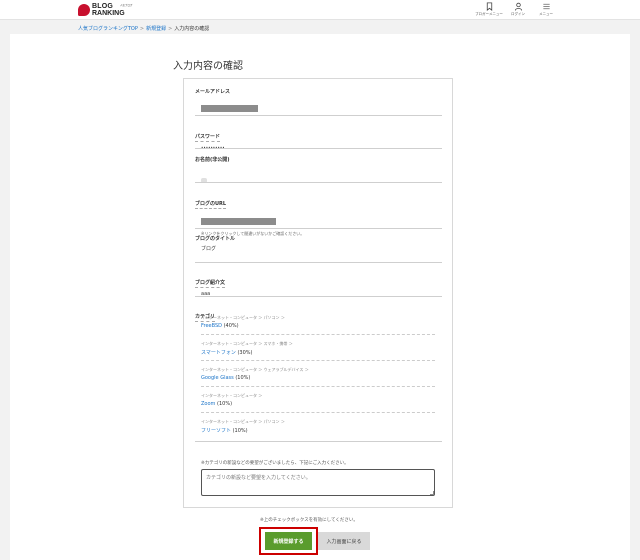 The width and height of the screenshot is (640, 560). Describe the element at coordinates (156, 29) in the screenshot. I see `breadcrumb-register-link: 新規登録` at that location.